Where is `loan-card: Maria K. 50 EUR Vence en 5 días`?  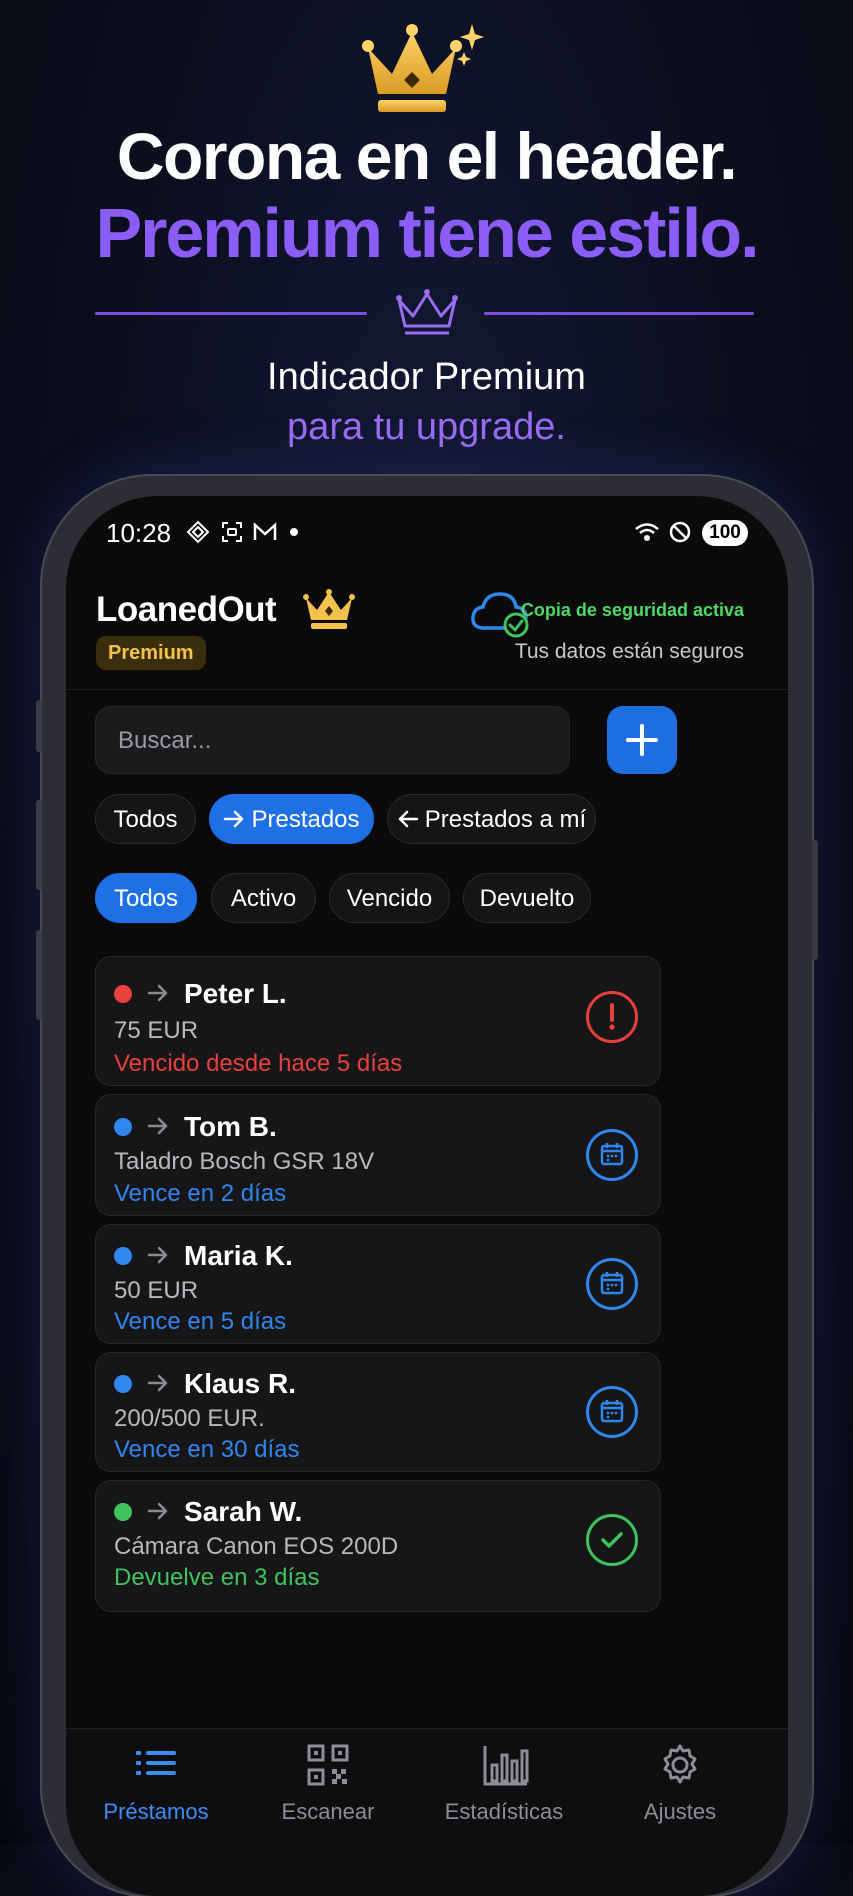
loan-card: Maria K. 50 EUR Vence en 5 días is located at coordinates (378, 1284).